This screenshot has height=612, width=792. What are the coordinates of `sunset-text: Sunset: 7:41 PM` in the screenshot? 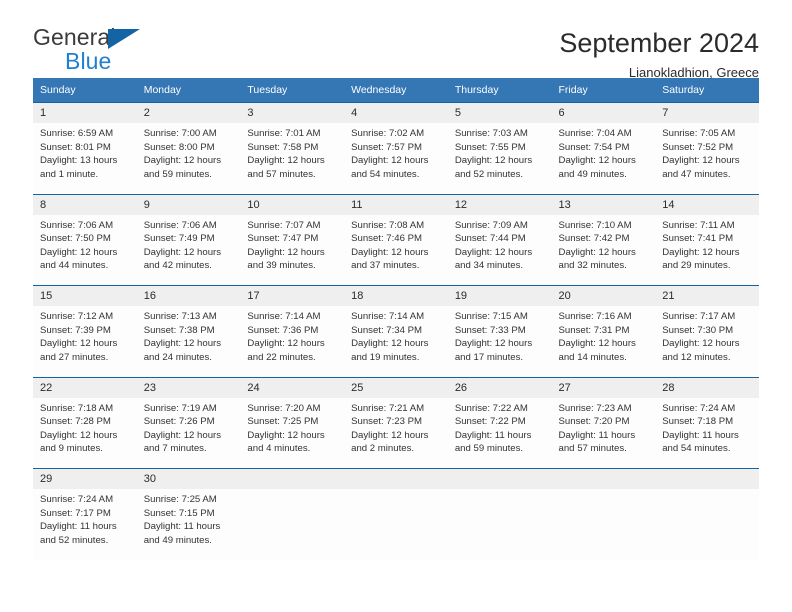 It's located at (698, 239).